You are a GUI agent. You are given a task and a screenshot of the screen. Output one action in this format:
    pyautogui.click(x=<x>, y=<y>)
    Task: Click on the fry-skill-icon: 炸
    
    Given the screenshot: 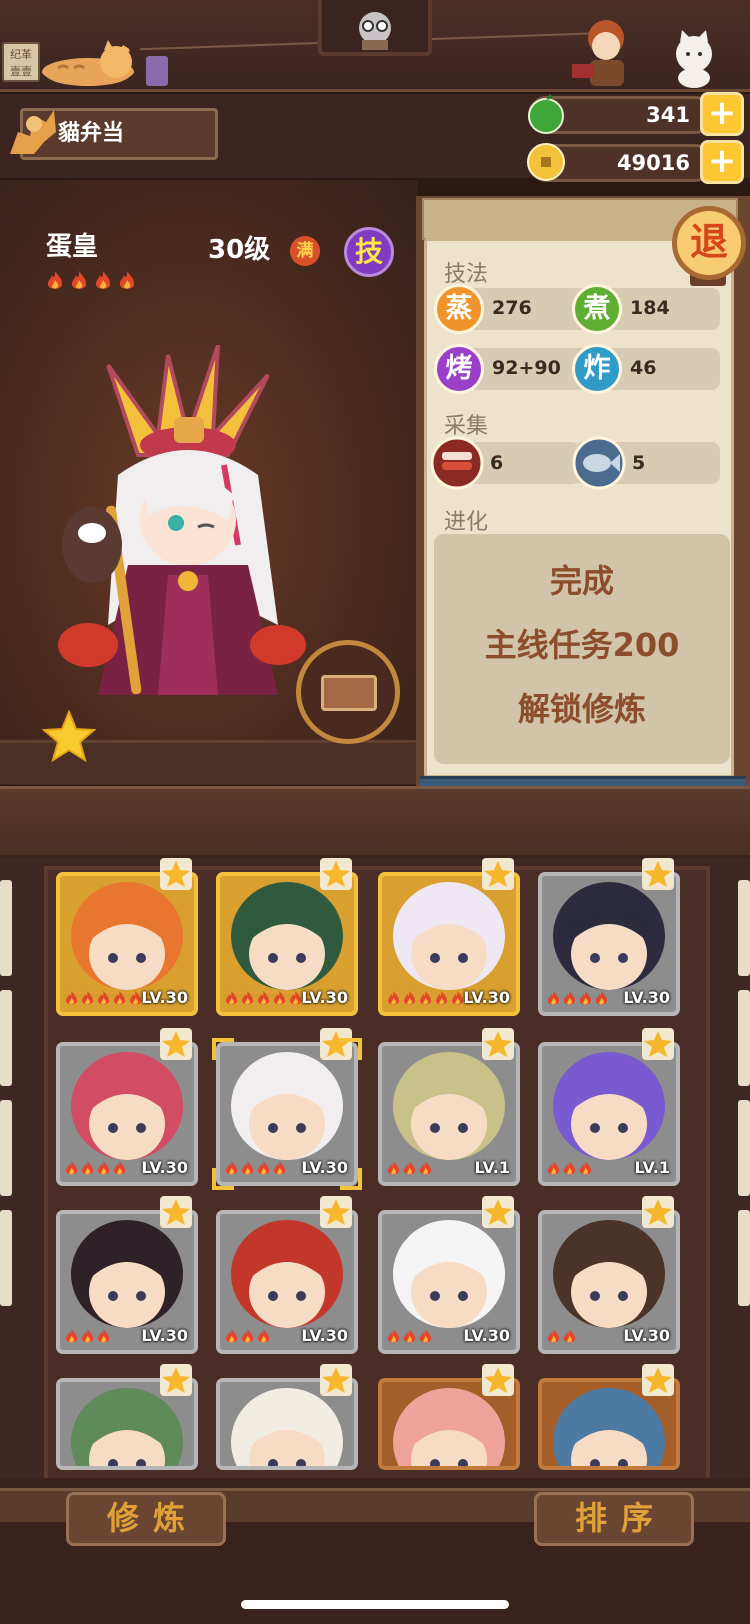 What is the action you would take?
    pyautogui.click(x=597, y=369)
    